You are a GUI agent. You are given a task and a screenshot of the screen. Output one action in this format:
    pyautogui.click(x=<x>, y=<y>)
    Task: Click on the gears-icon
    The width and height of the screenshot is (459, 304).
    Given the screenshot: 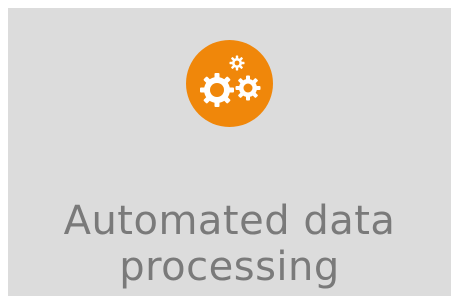 What is the action you would take?
    pyautogui.click(x=229, y=83)
    